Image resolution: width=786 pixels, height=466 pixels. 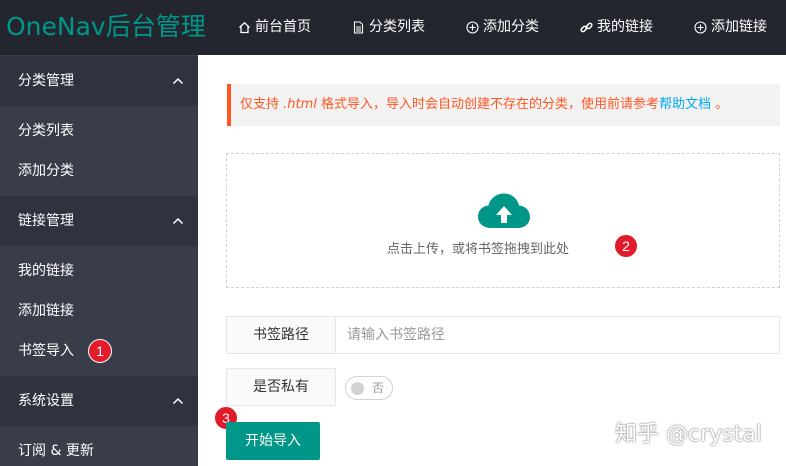 I want to click on sidebar-group-title: 分类管理, so click(x=46, y=81).